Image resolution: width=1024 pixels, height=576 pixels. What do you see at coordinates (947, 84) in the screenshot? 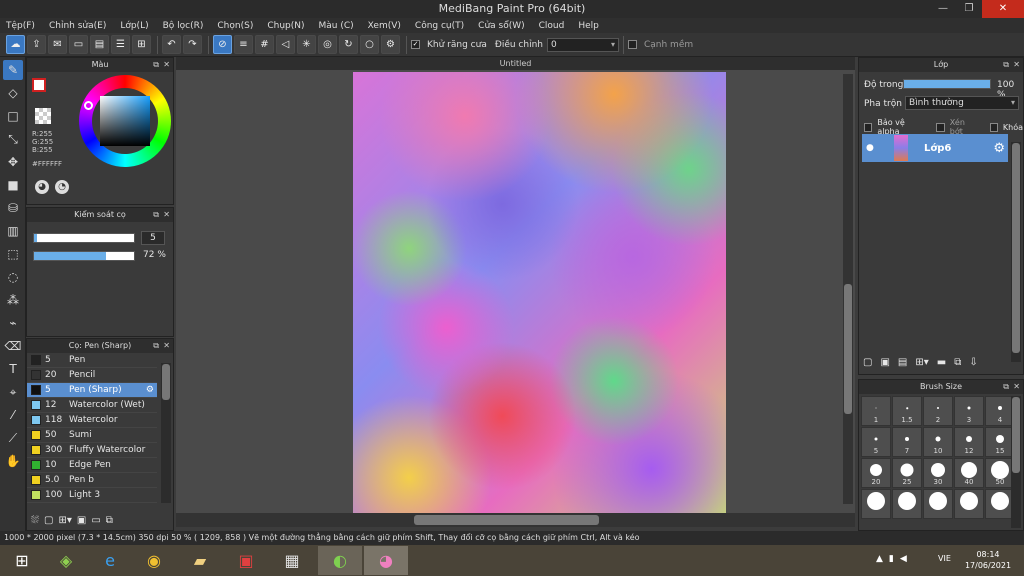
I see `layer-opacity-slider` at bounding box center [947, 84].